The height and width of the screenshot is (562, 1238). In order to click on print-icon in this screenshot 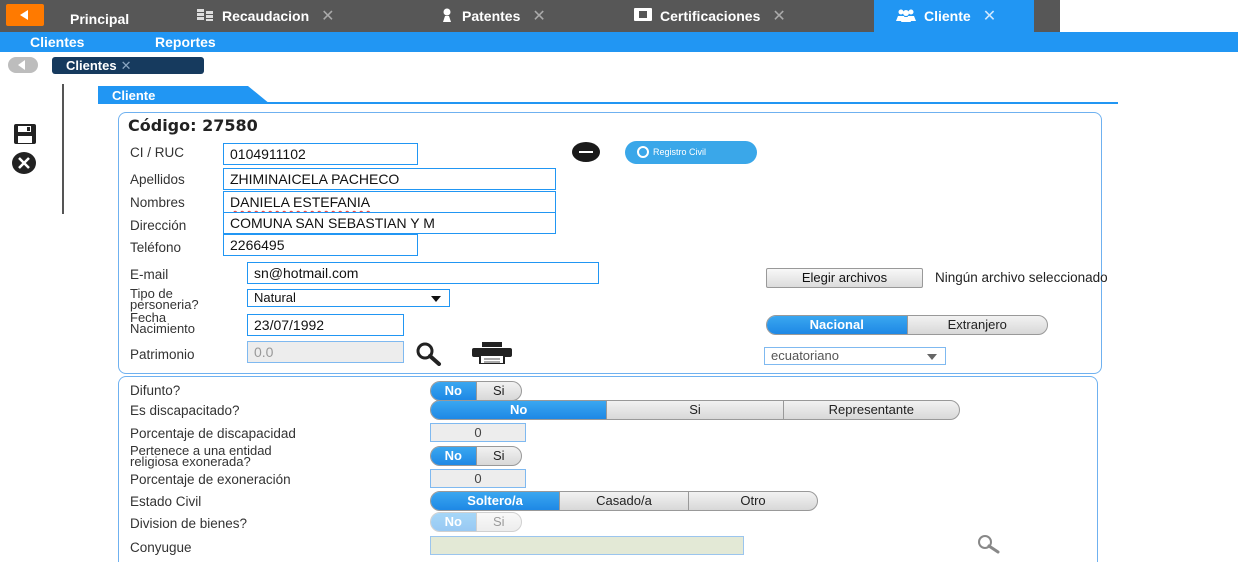, I will do `click(492, 353)`.